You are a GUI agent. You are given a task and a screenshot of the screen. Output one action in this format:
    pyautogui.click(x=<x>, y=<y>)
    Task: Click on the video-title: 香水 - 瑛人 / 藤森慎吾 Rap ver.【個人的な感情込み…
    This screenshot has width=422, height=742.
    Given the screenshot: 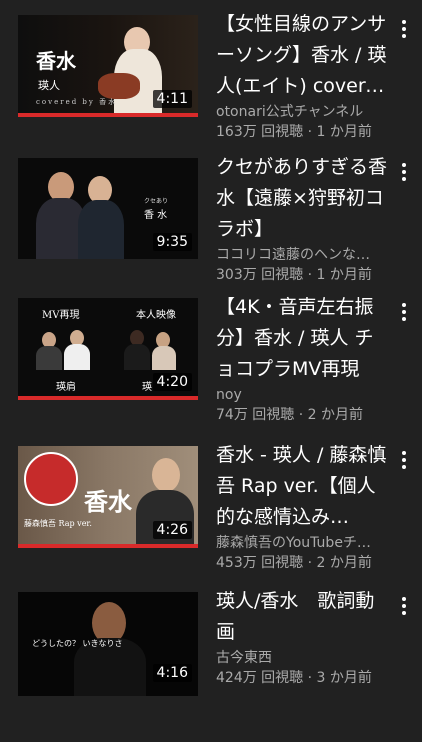 What is the action you would take?
    pyautogui.click(x=302, y=486)
    